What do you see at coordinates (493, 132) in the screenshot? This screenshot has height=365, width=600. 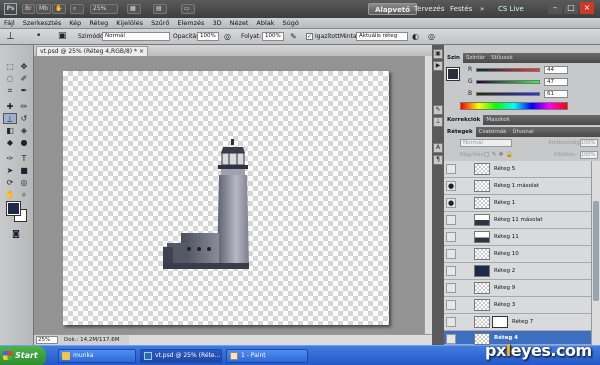 I see `tab-channels: Csatornák` at bounding box center [493, 132].